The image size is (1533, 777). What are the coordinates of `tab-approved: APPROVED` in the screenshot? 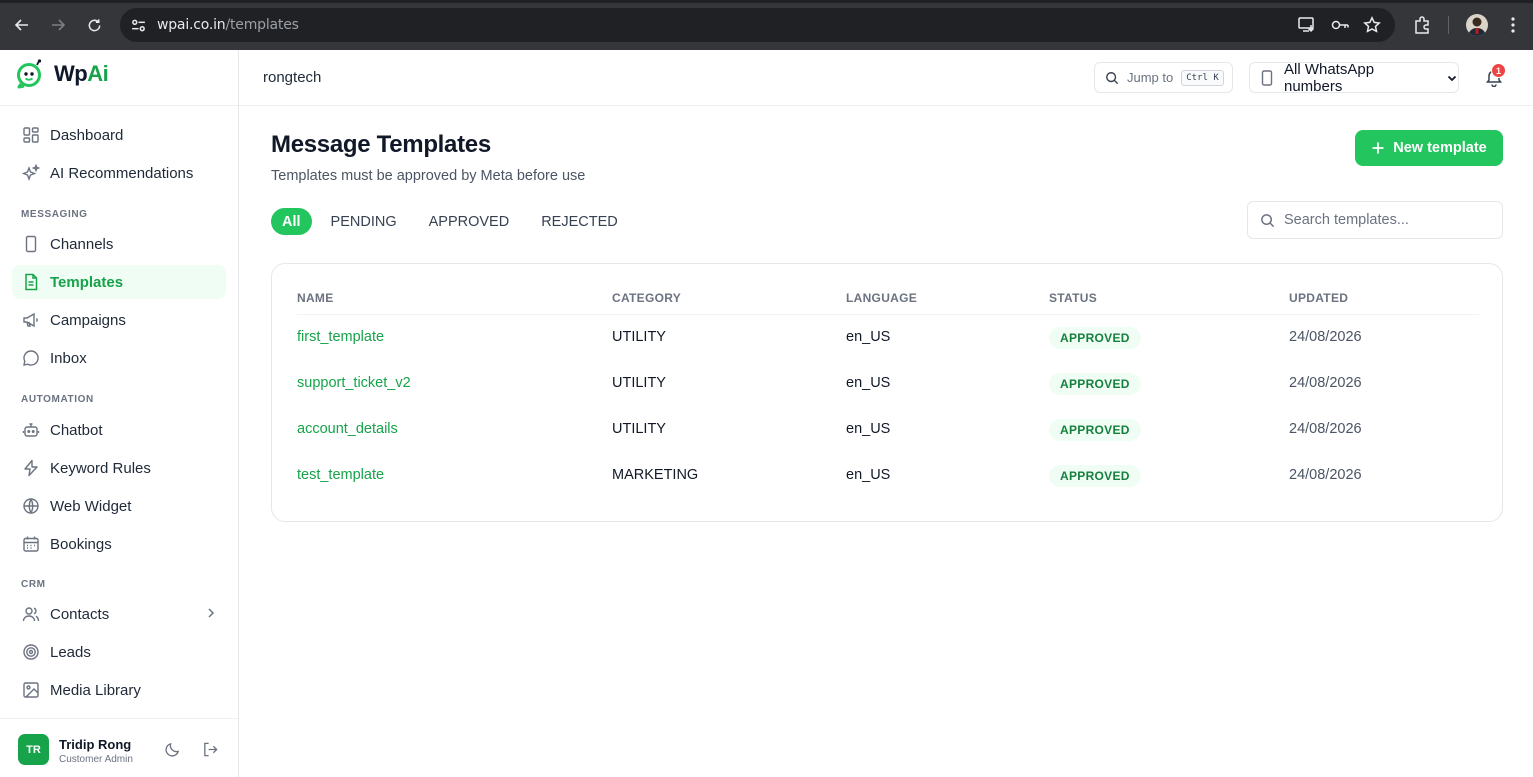 It's located at (469, 221).